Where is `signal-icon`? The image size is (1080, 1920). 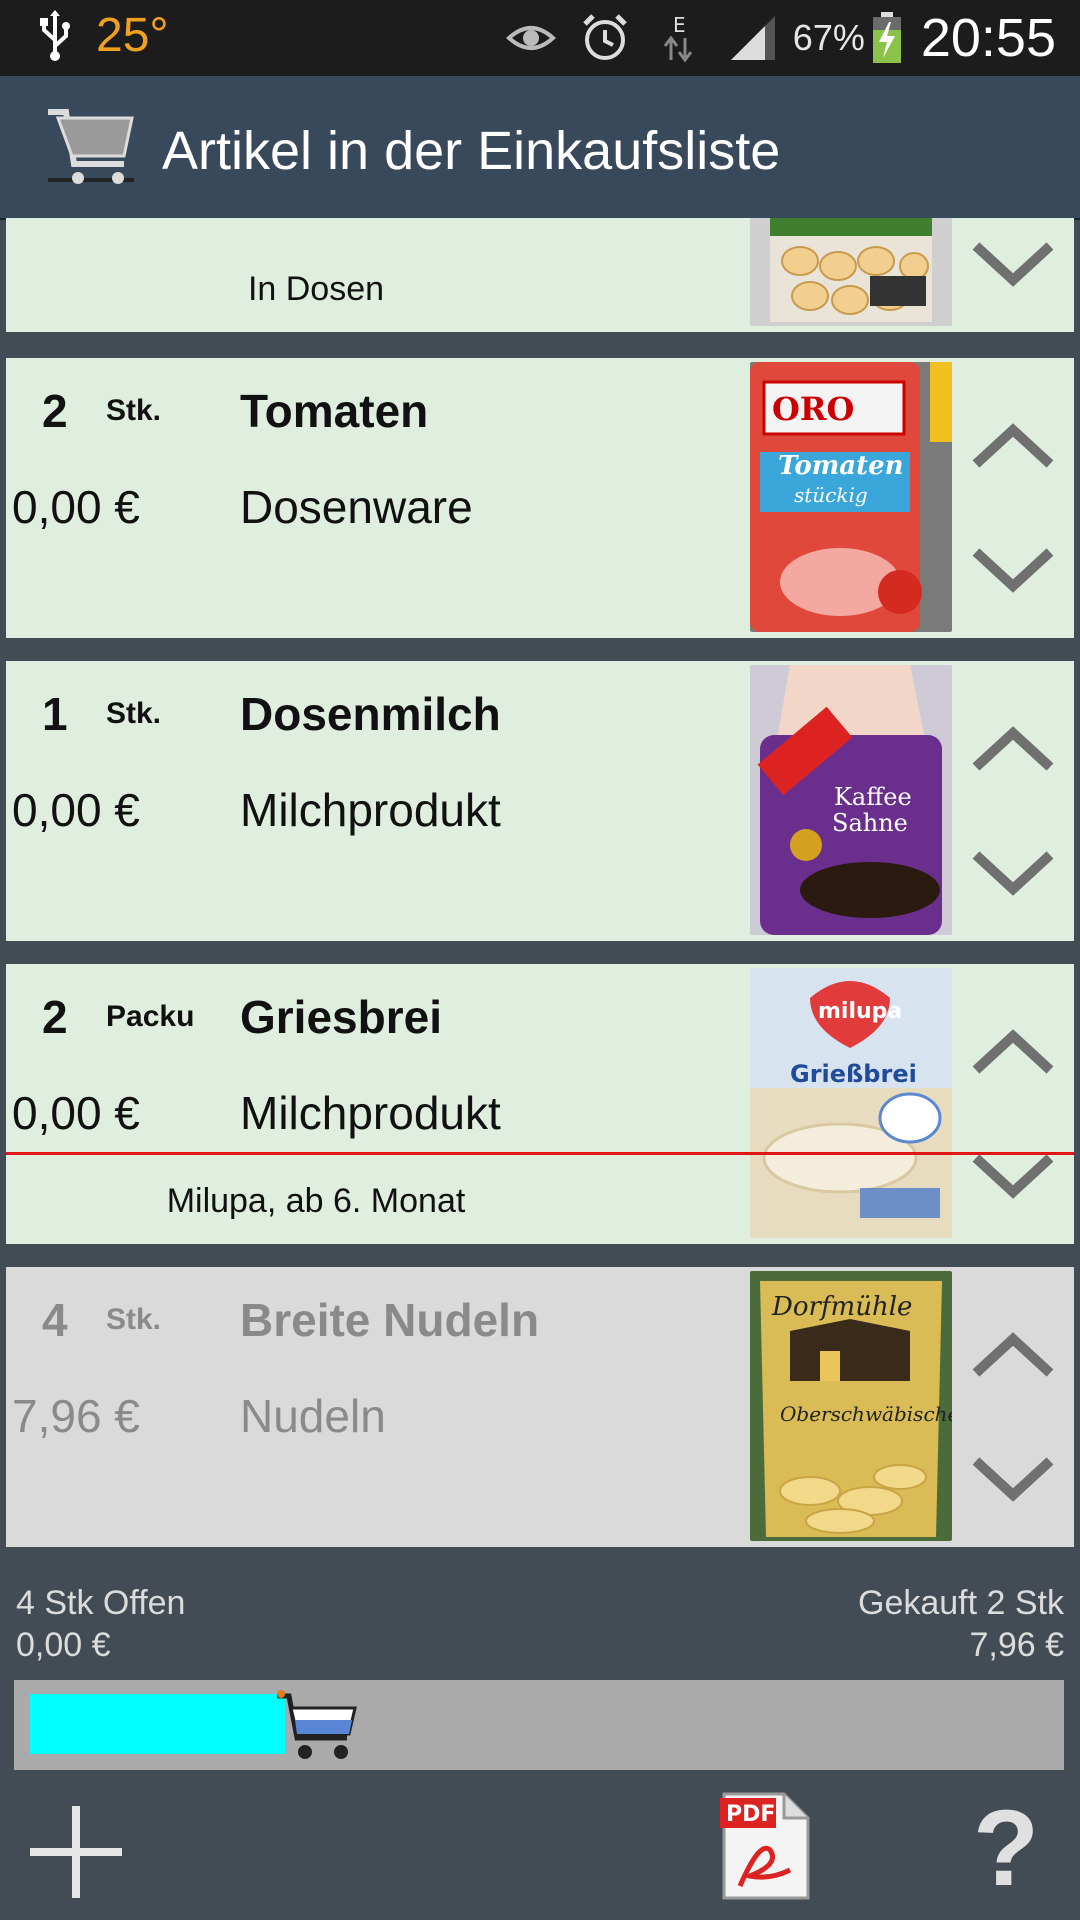 signal-icon is located at coordinates (752, 38).